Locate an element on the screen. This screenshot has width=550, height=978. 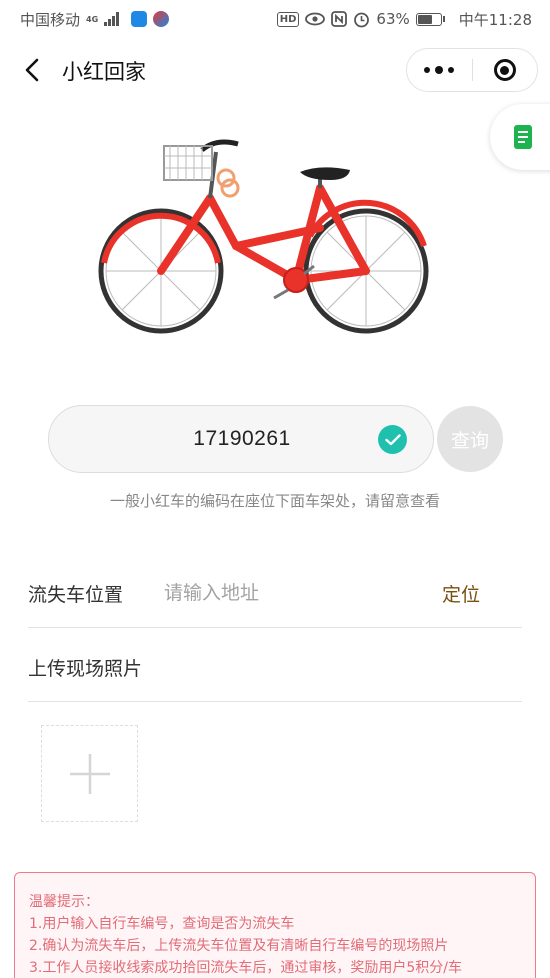
check-icon is located at coordinates (392, 439).